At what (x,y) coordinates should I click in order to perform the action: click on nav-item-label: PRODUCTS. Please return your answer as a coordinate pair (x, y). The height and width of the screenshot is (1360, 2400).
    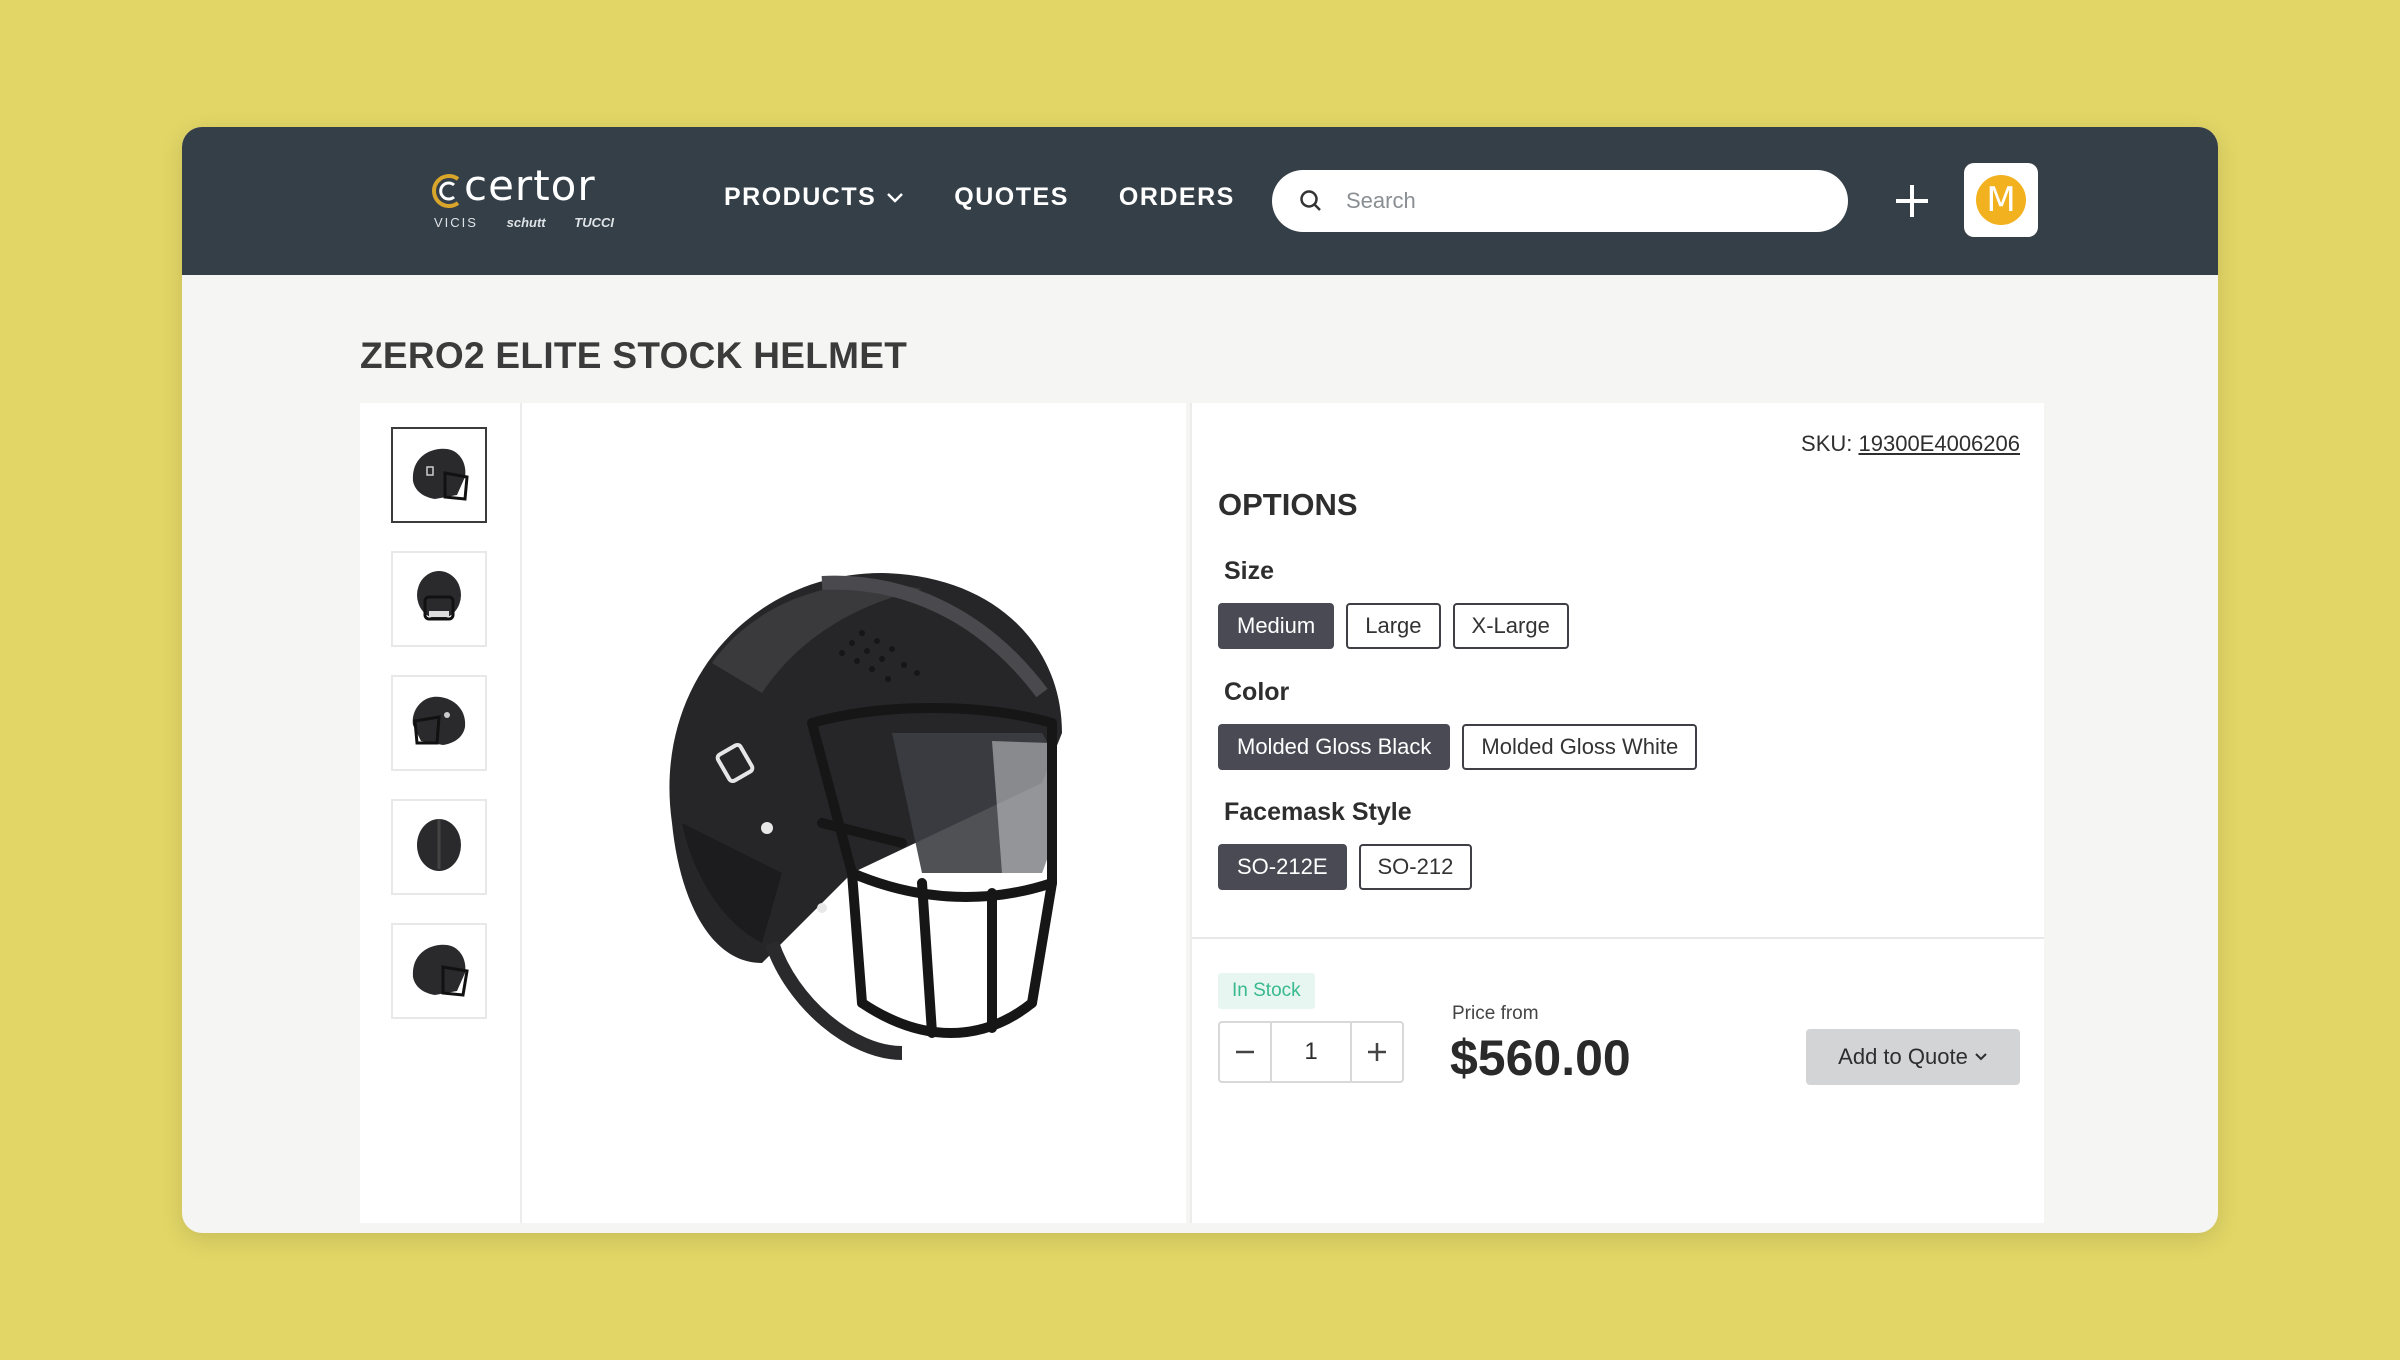
    Looking at the image, I should click on (800, 197).